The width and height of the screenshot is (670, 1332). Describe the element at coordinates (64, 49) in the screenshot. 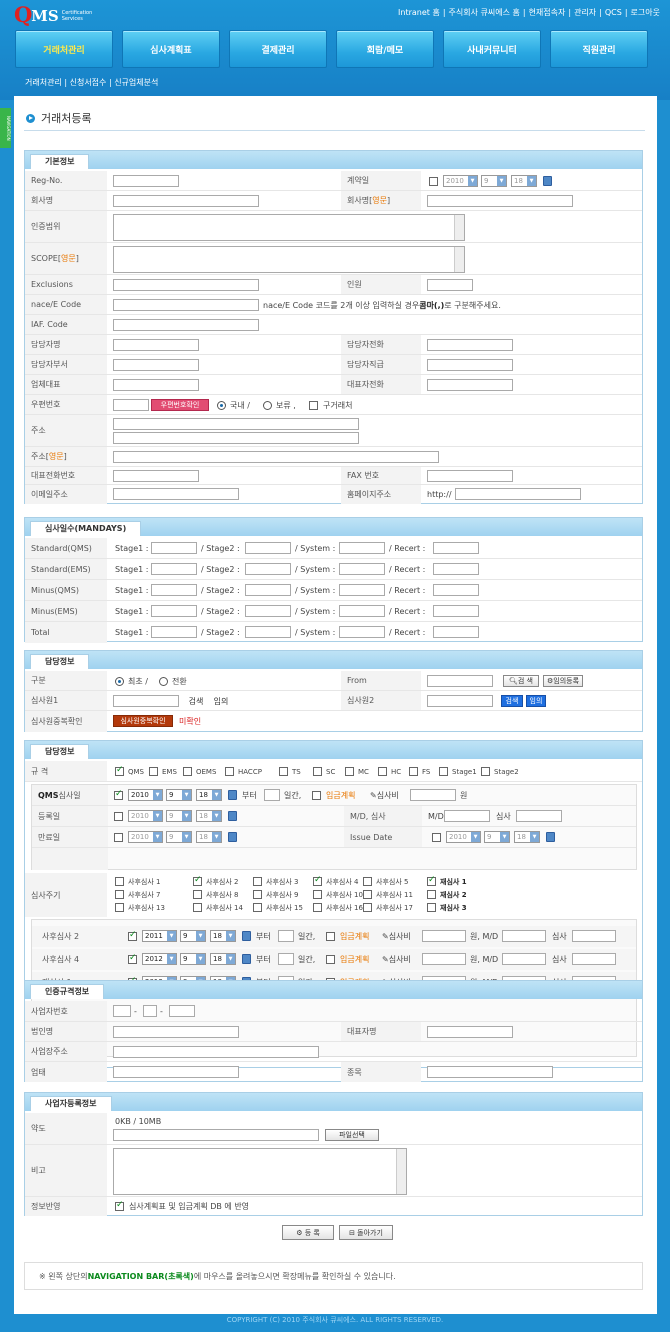

I see `menu-client-mgmt: 거래처관리` at that location.